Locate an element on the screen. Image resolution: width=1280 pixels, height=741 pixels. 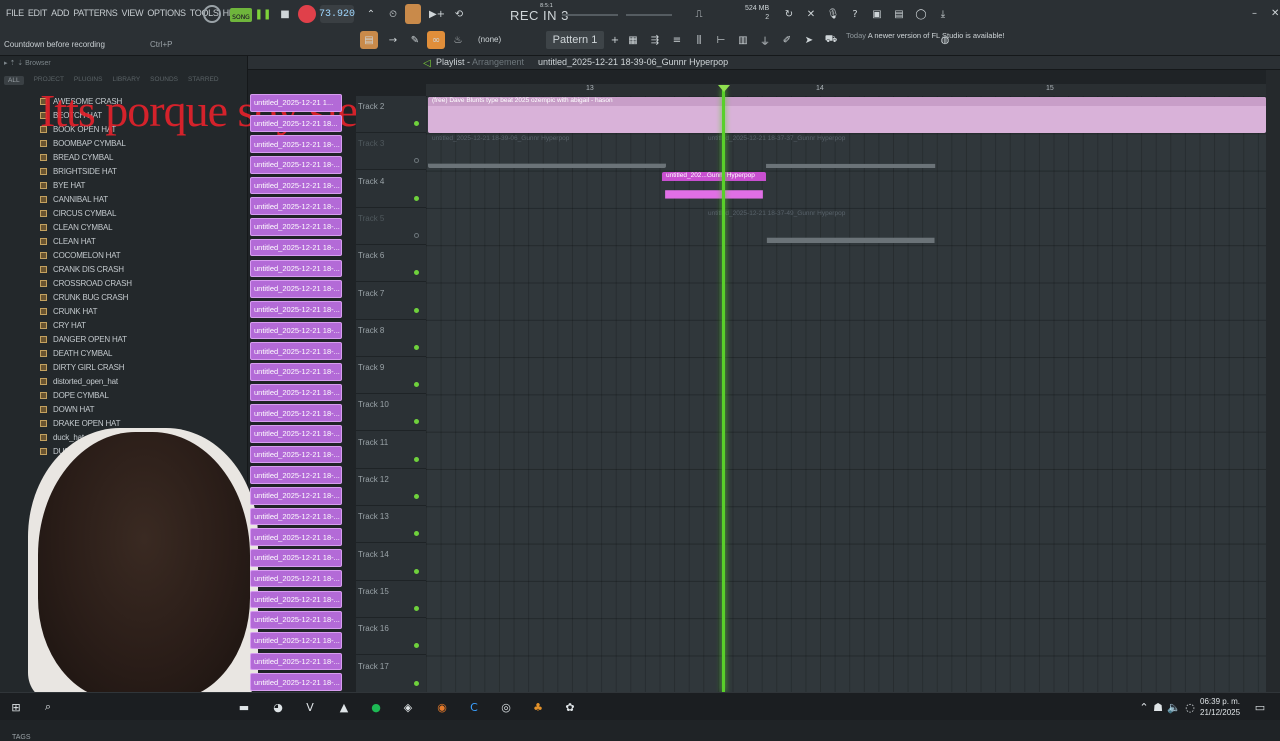
track-header: Track 5 is located at coordinates (391, 226).